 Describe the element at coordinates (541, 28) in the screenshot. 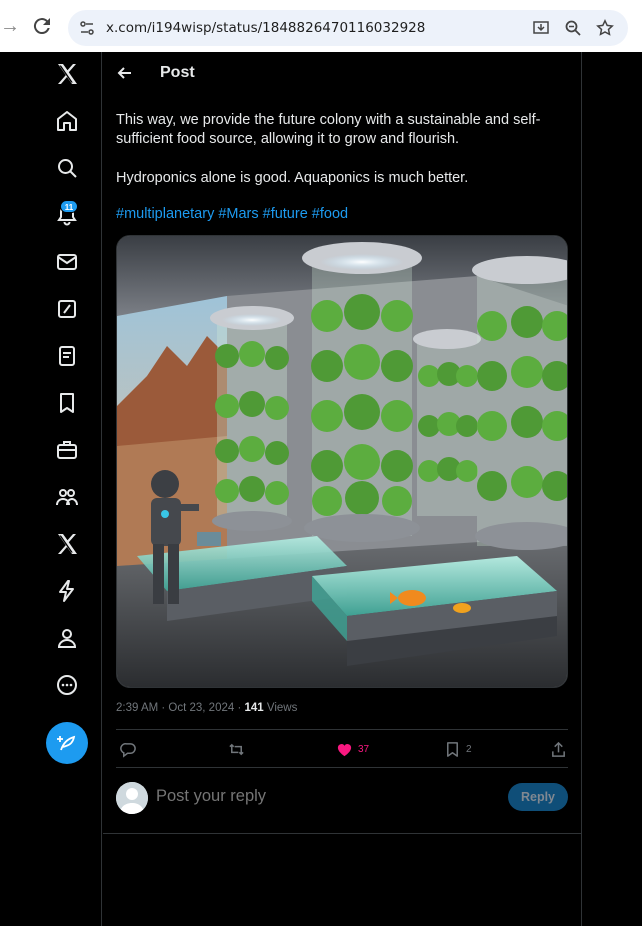

I see `install-app-icon` at that location.